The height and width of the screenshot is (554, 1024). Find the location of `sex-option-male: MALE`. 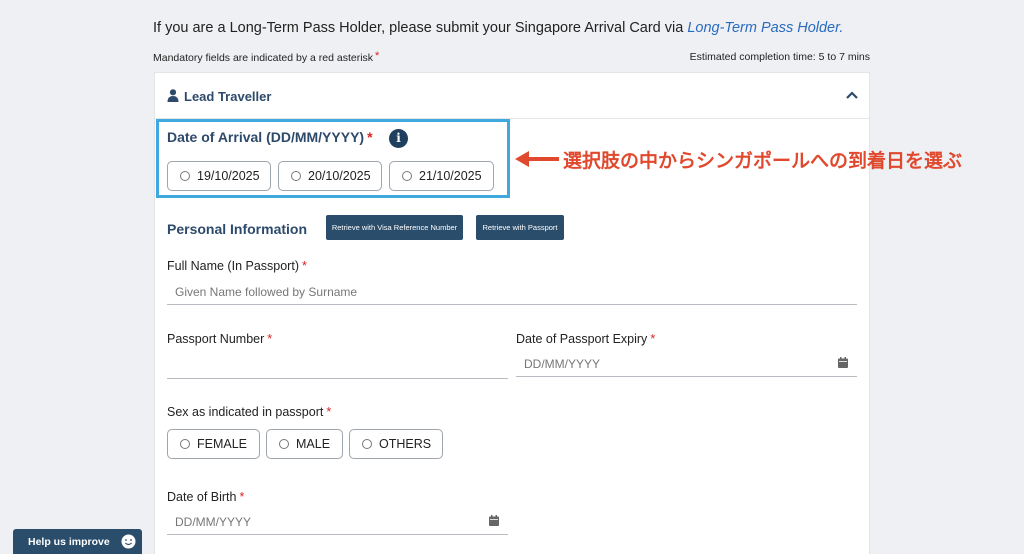

sex-option-male: MALE is located at coordinates (304, 444).